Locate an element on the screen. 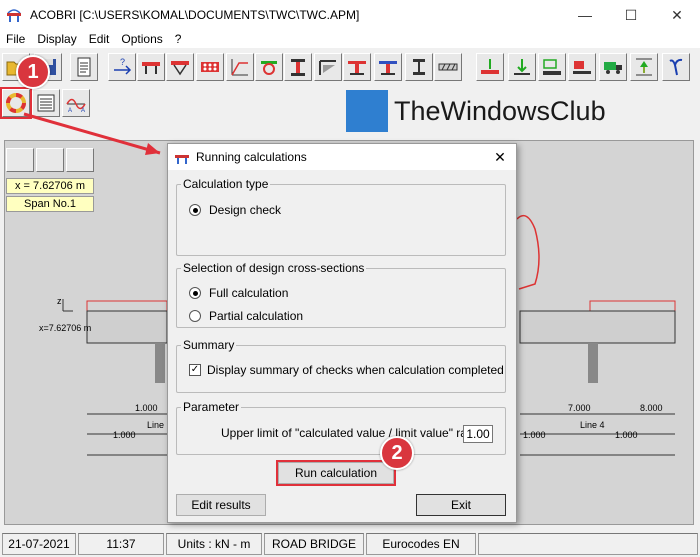 This screenshot has width=700, height=557. left-deck-red is located at coordinates (127, 306).